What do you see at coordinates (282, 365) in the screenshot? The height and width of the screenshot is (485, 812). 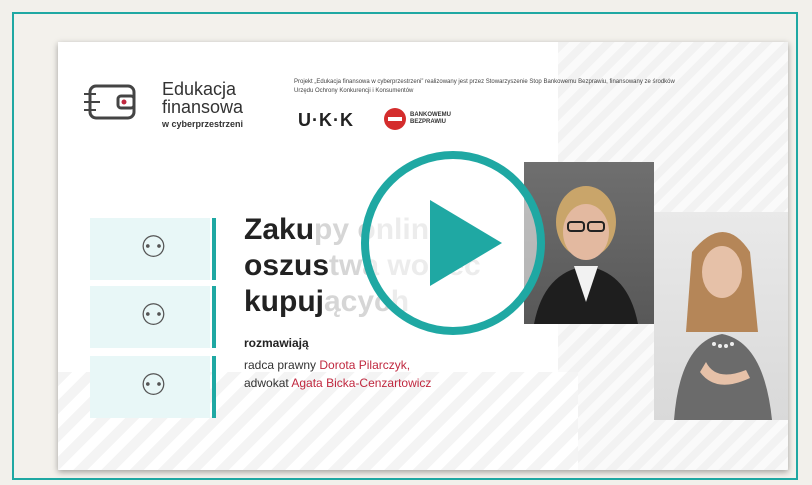 I see `speaker-role: radca prawny` at bounding box center [282, 365].